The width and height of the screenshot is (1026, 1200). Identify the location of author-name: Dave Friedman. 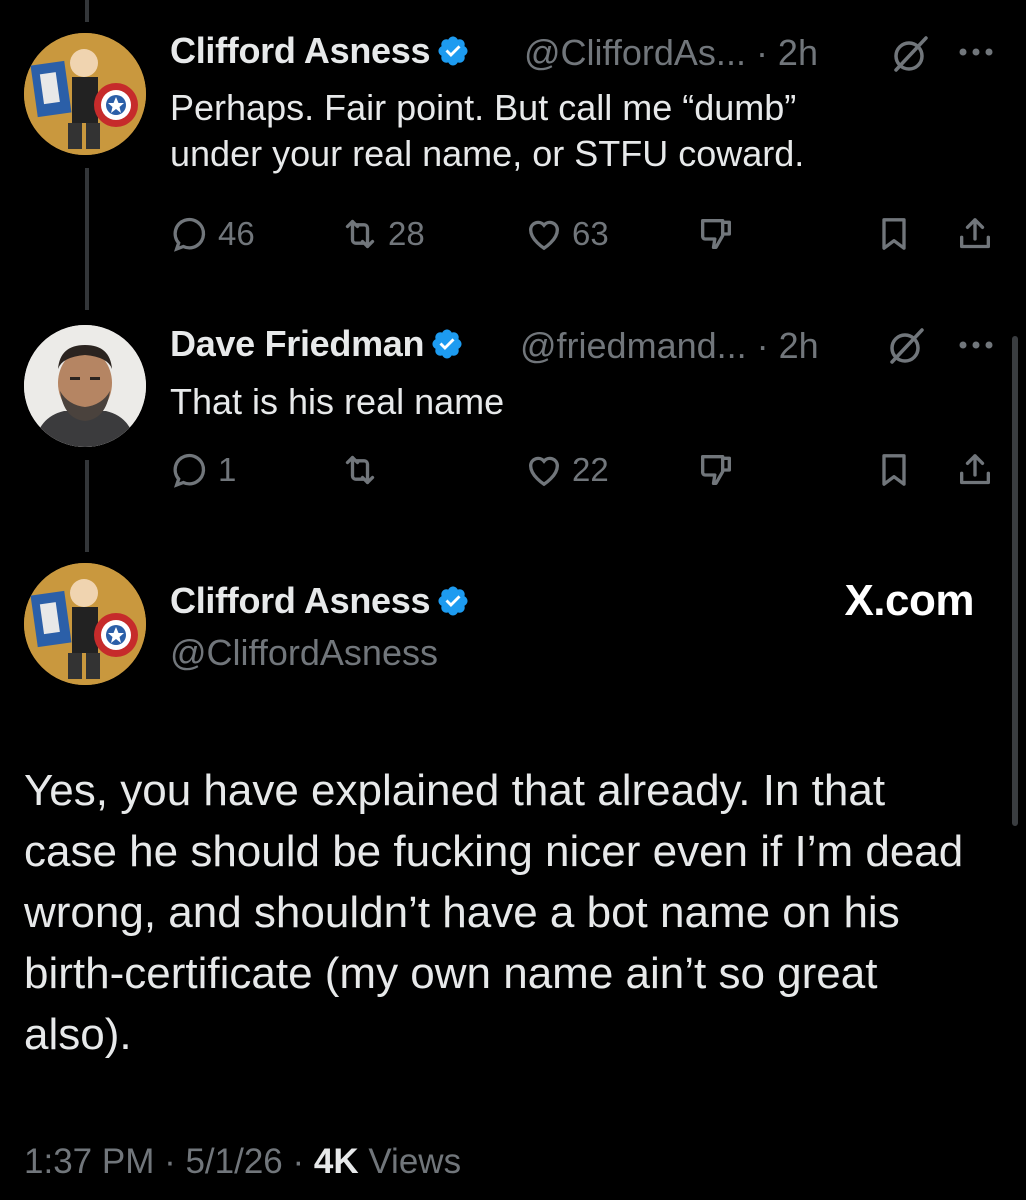
(317, 344).